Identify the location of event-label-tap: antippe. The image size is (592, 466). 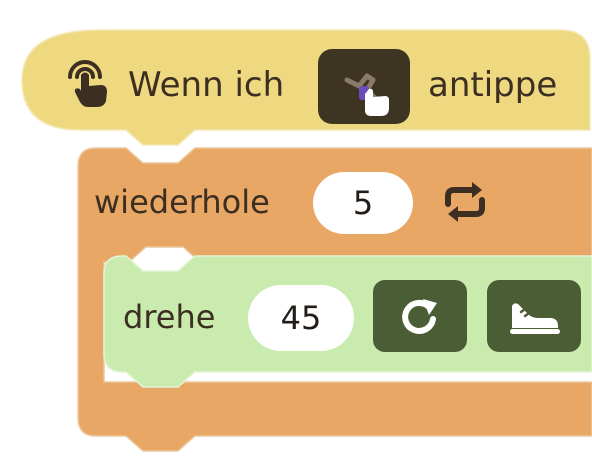
(493, 85).